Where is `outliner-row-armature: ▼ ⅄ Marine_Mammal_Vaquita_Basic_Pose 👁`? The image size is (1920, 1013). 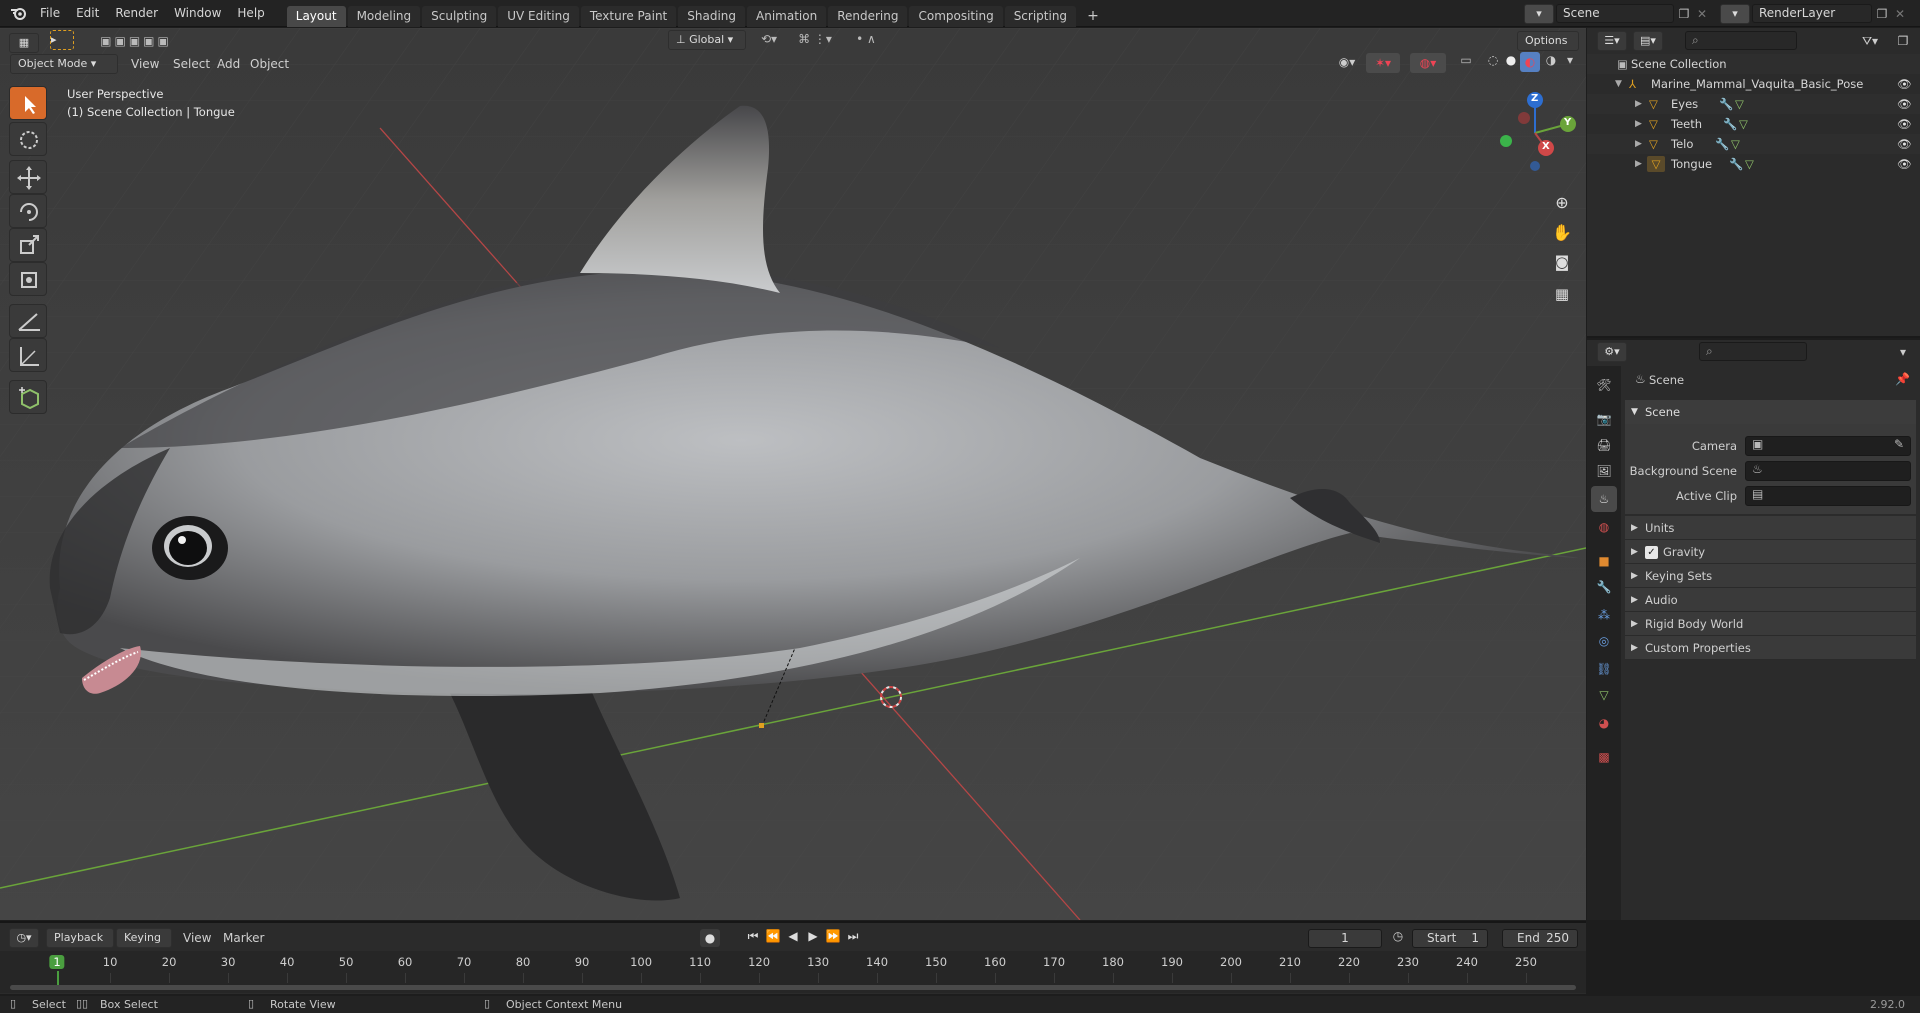 outliner-row-armature: ▼ ⅄ Marine_Mammal_Vaquita_Basic_Pose 👁 is located at coordinates (1753, 84).